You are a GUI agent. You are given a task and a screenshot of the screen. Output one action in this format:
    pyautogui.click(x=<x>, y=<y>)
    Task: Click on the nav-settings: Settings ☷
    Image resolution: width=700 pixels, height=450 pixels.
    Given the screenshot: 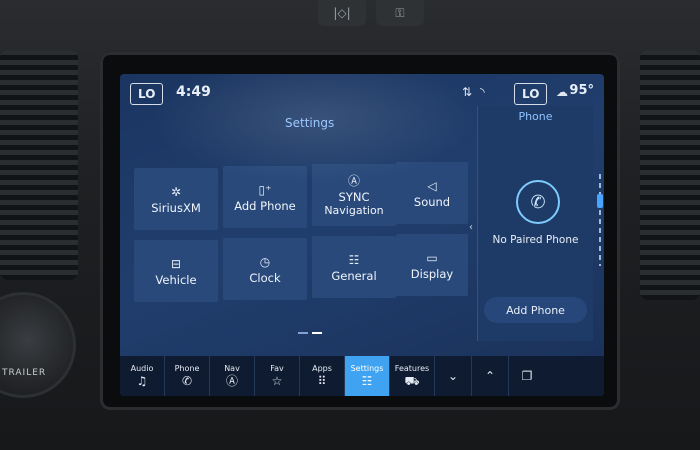 What is the action you would take?
    pyautogui.click(x=367, y=376)
    